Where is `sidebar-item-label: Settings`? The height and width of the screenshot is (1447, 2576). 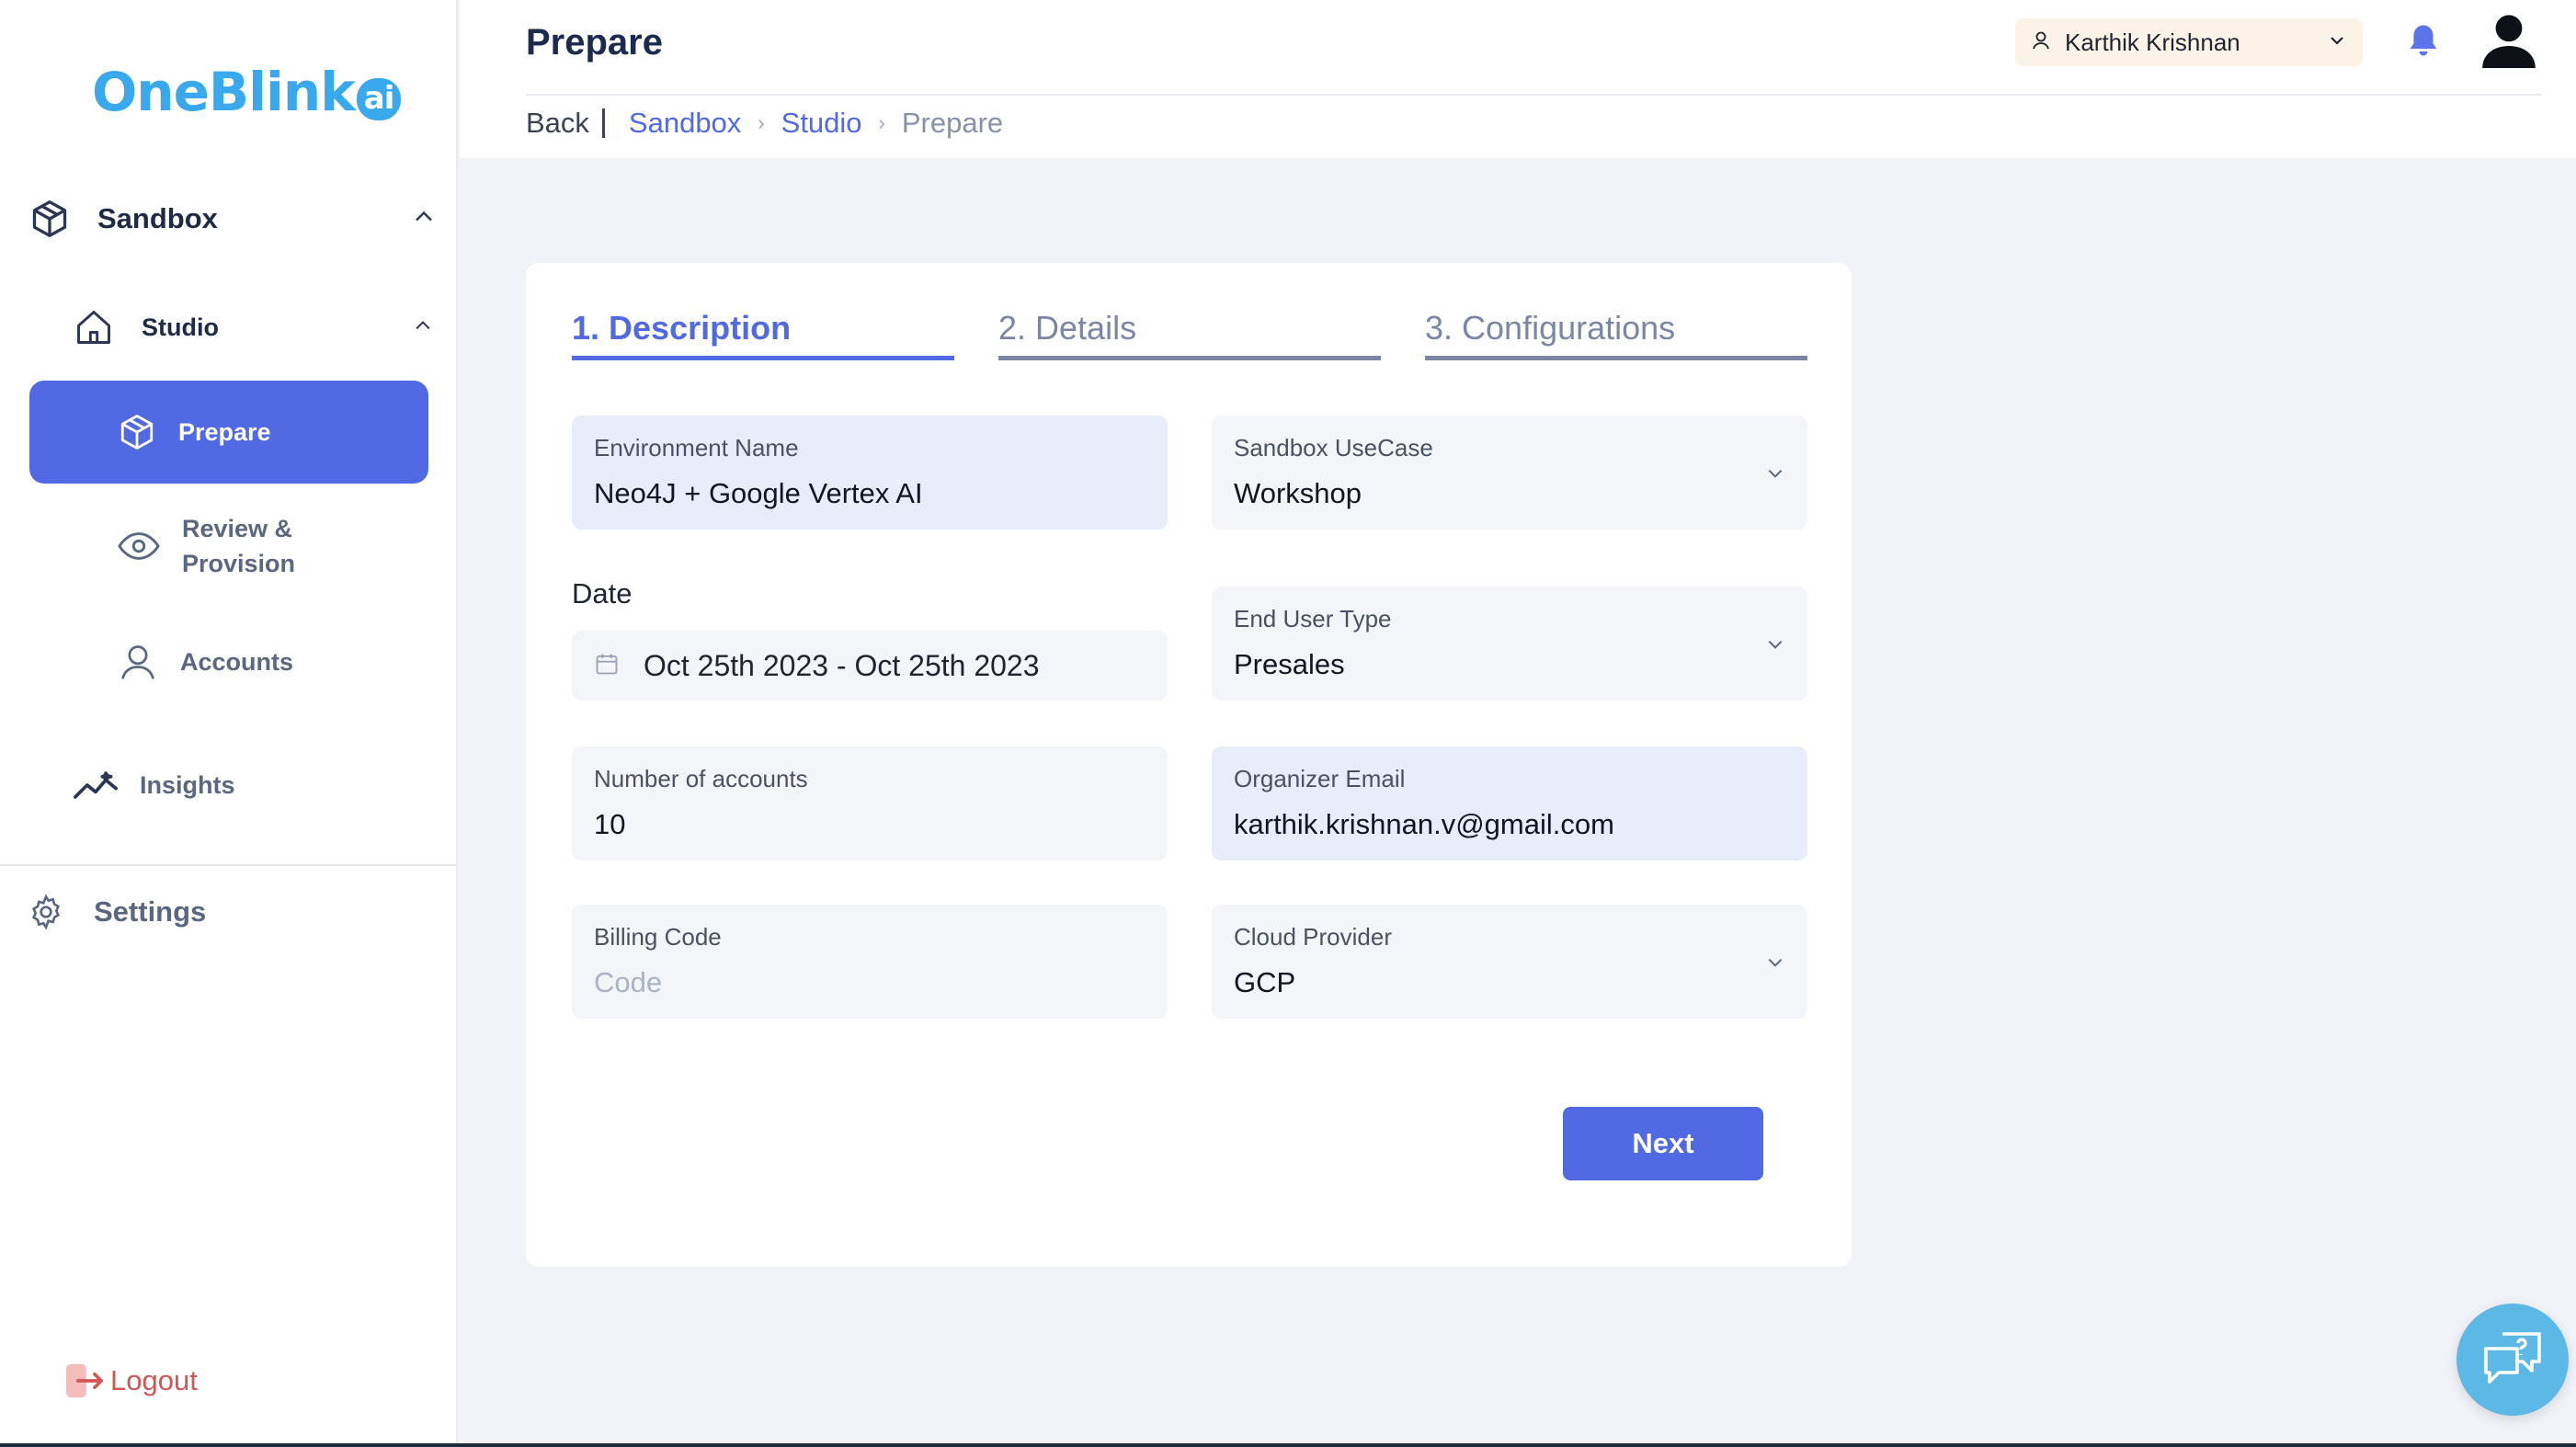
sidebar-item-label: Settings is located at coordinates (150, 911).